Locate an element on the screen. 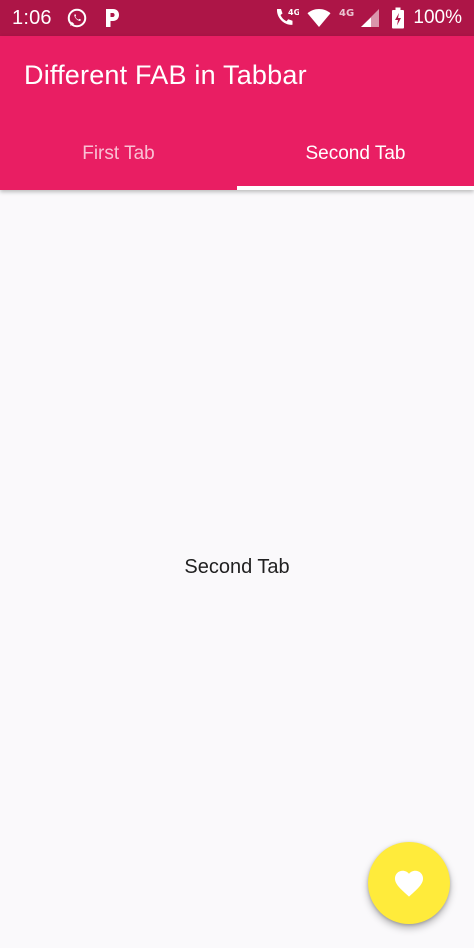 Image resolution: width=474 pixels, height=948 pixels. status-time: 1:06 is located at coordinates (32, 17).